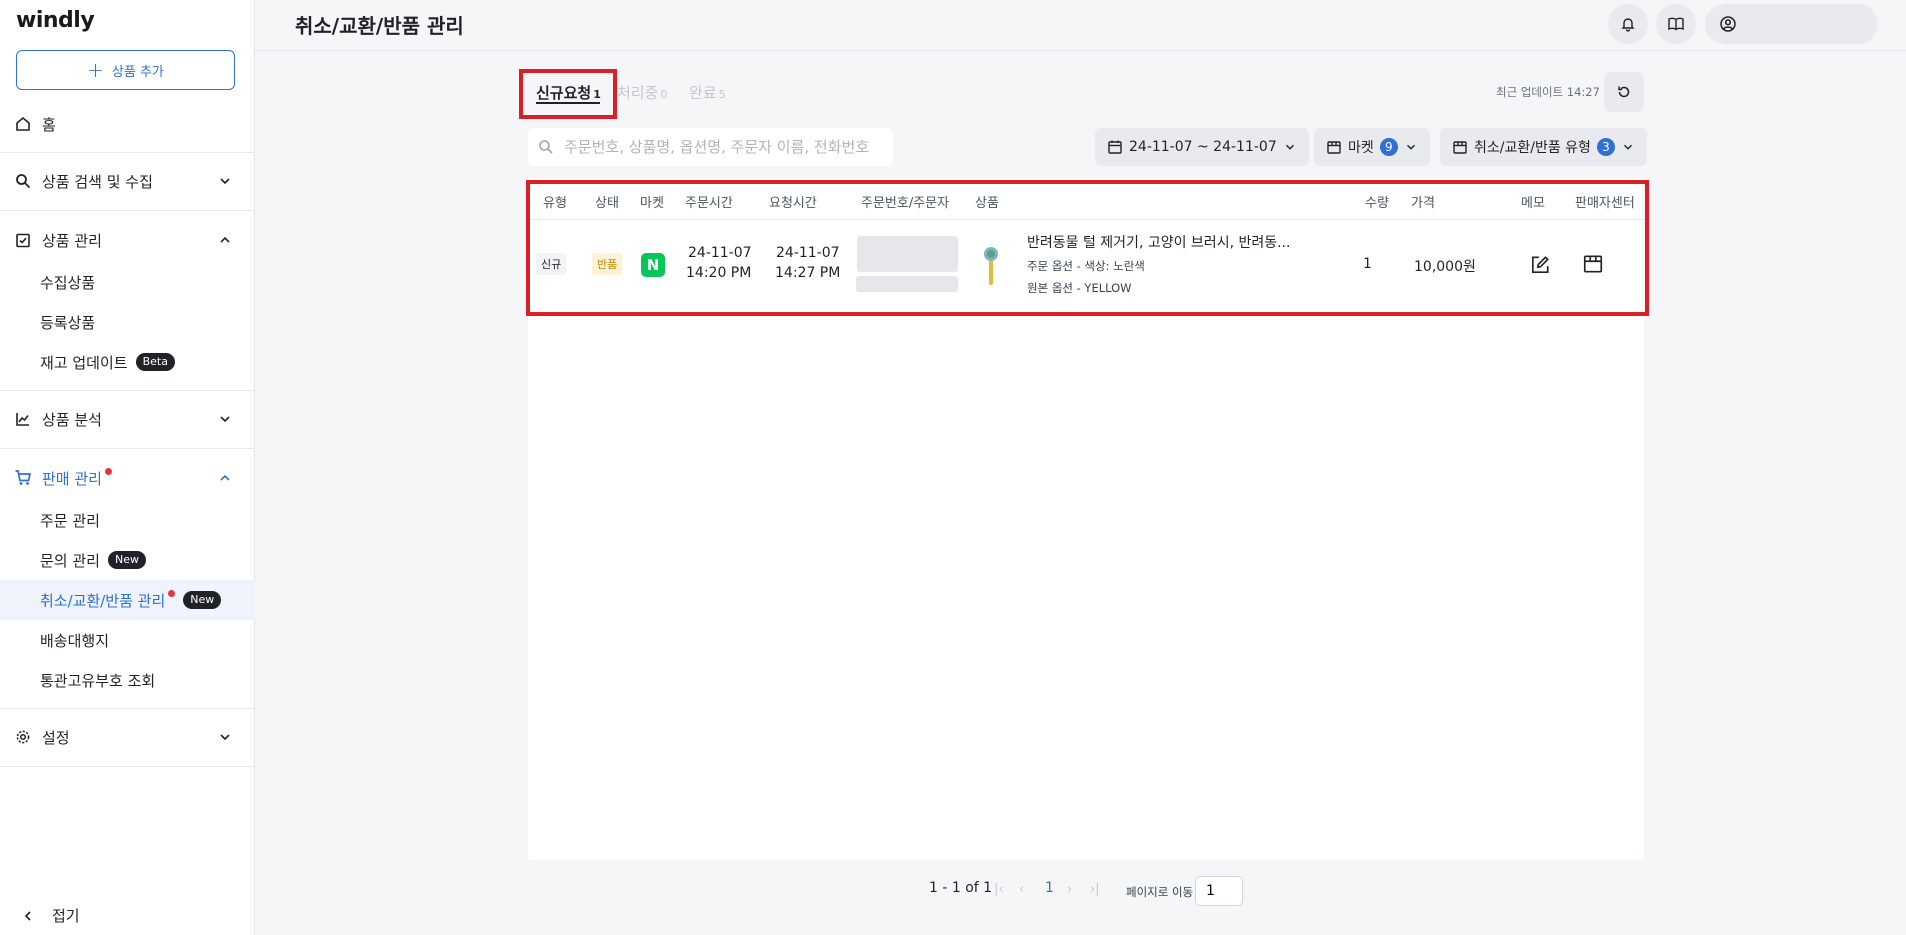 The image size is (1906, 935). What do you see at coordinates (27, 915) in the screenshot?
I see `chevron-left-icon` at bounding box center [27, 915].